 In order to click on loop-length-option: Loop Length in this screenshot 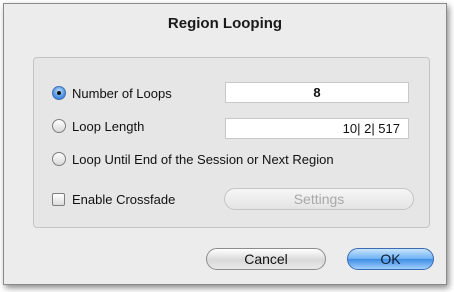, I will do `click(98, 126)`.